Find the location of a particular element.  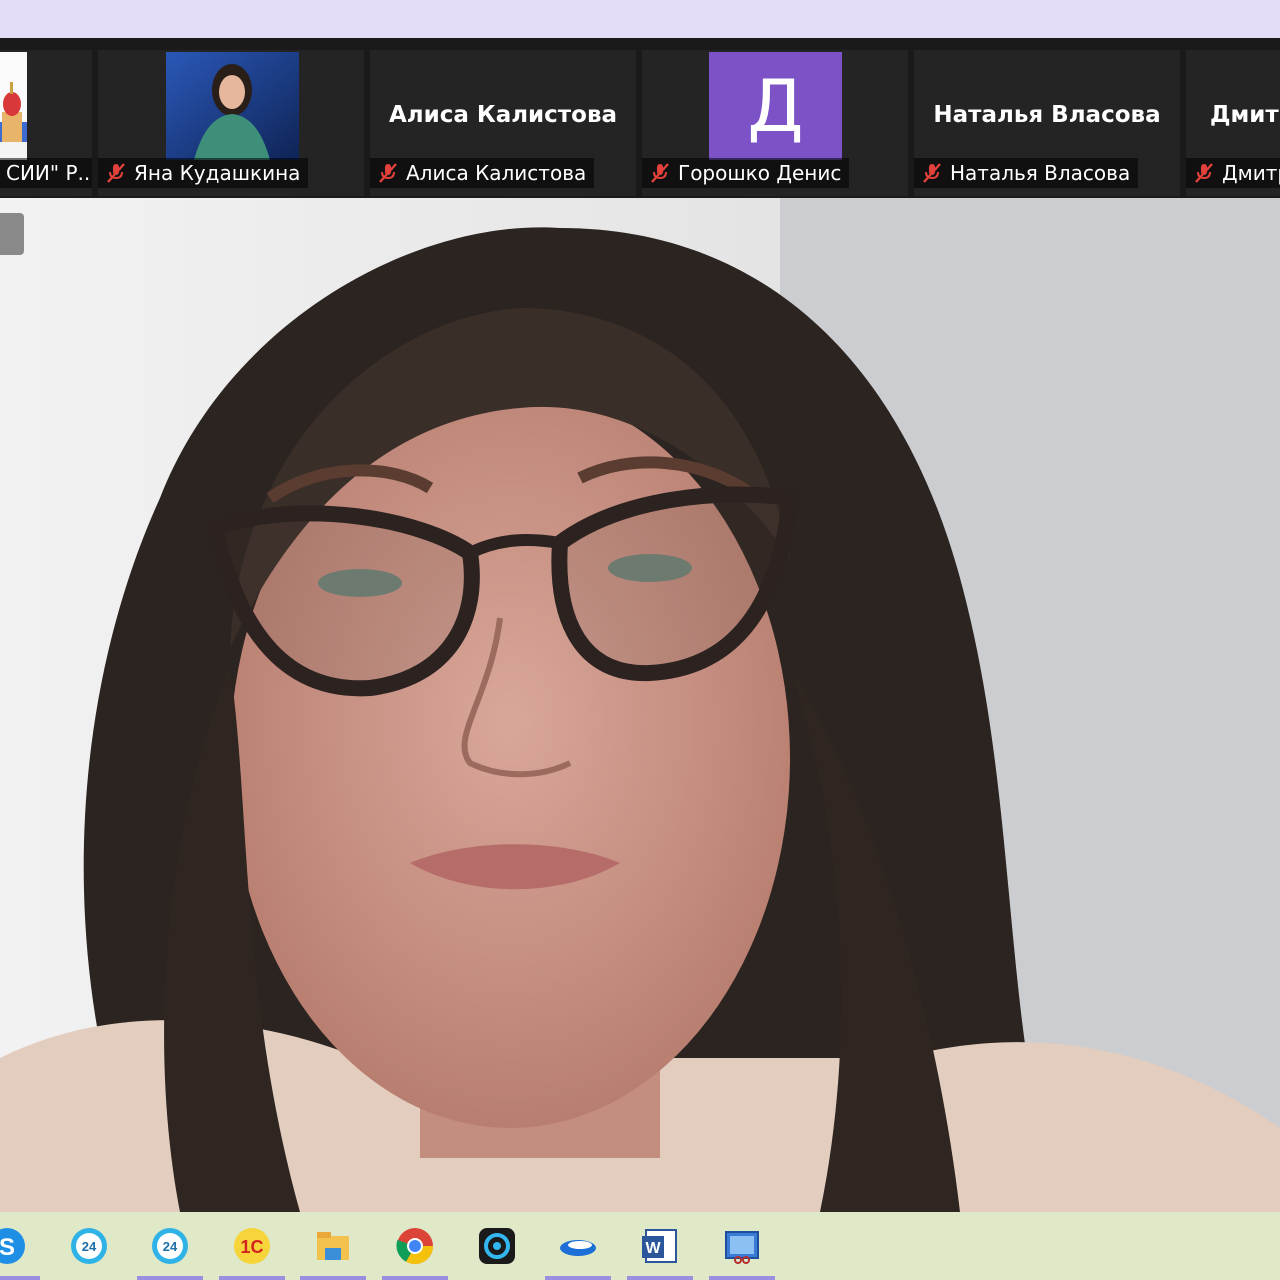

participant-tile: Д Горошко Денис is located at coordinates (775, 123).